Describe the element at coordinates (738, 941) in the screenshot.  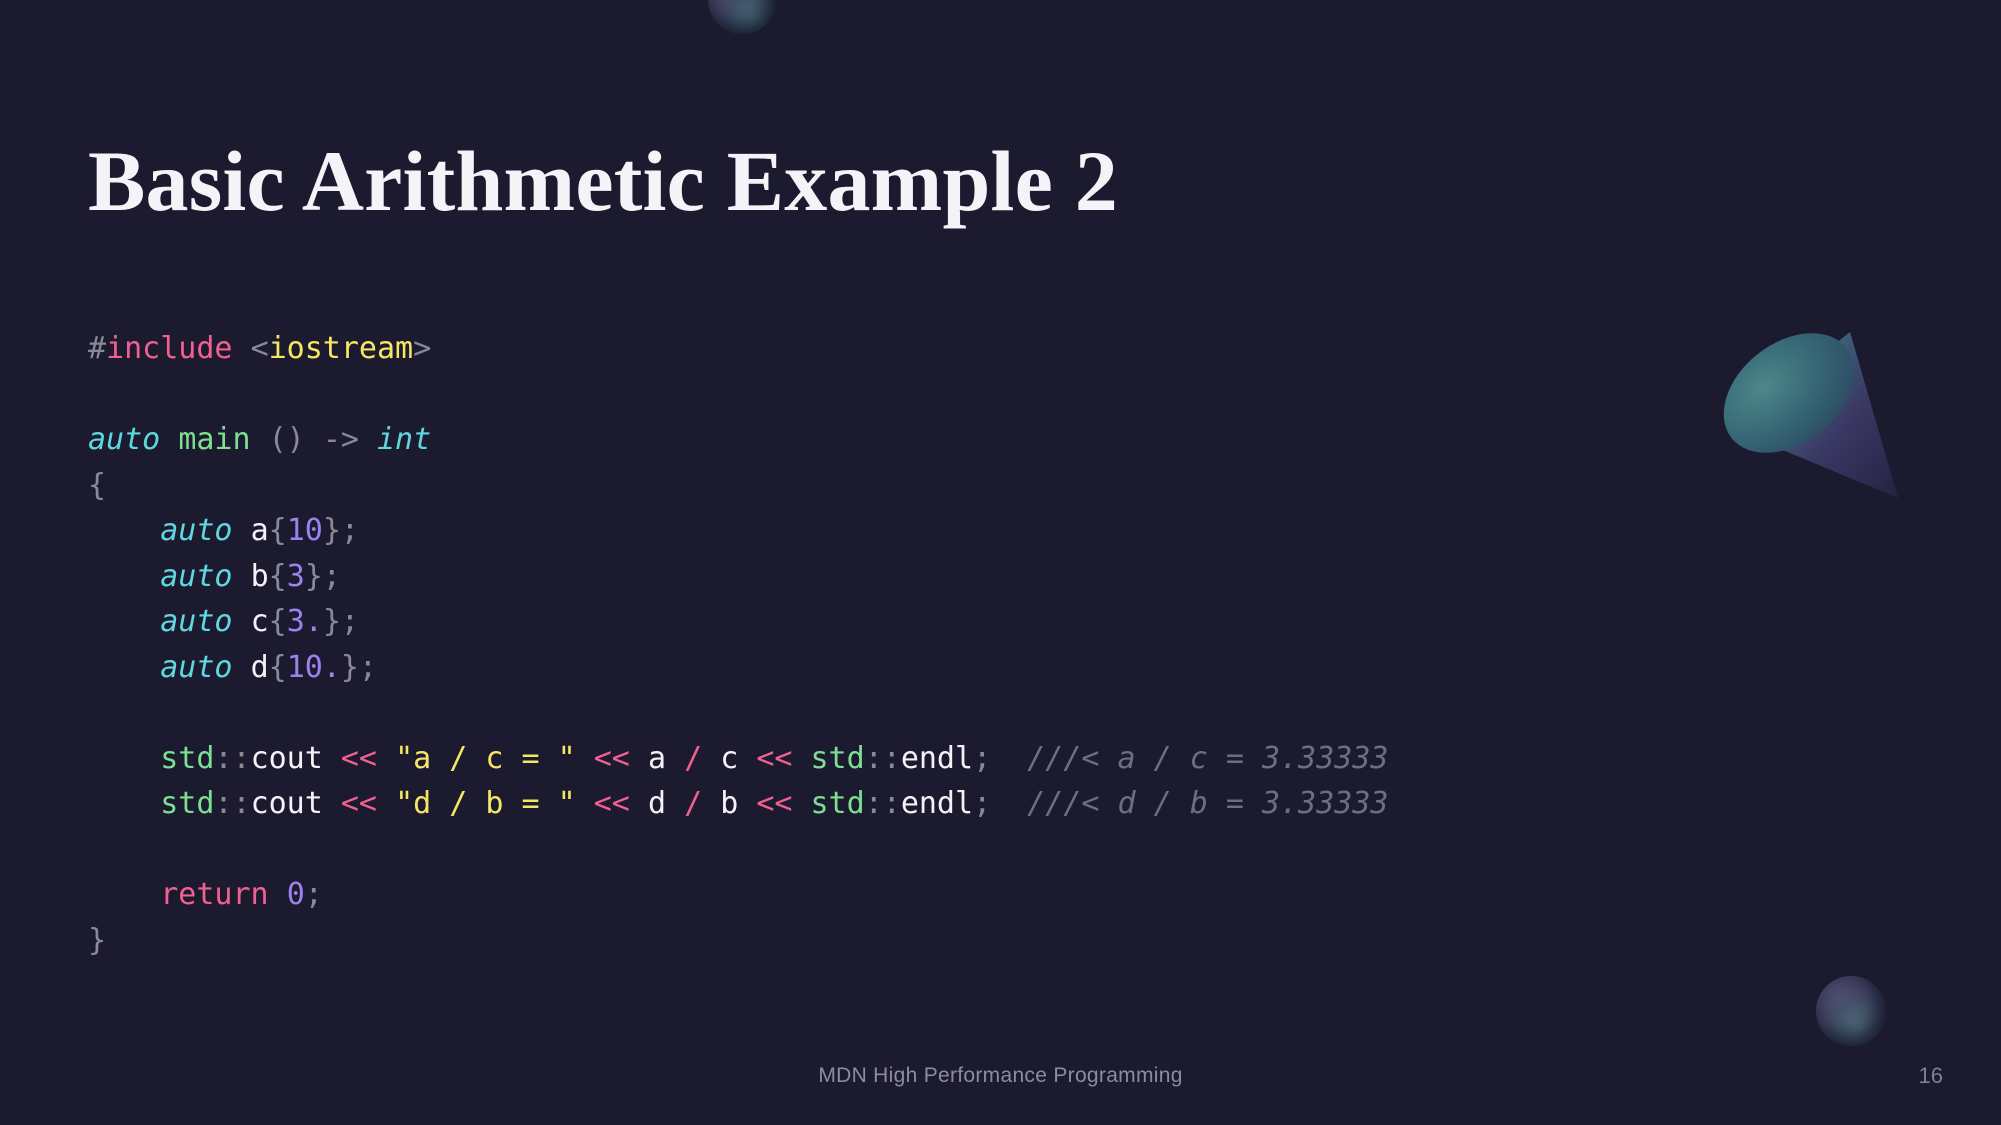
I see `code-line: }` at that location.